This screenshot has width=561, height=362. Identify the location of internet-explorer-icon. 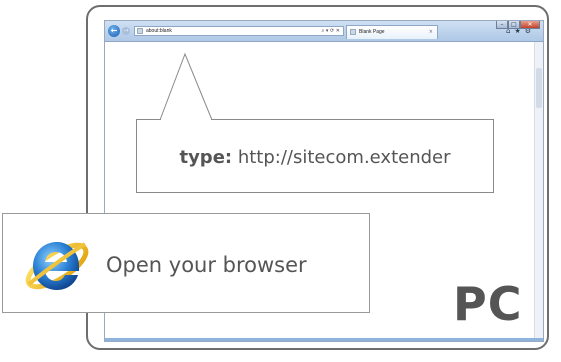
(57, 266).